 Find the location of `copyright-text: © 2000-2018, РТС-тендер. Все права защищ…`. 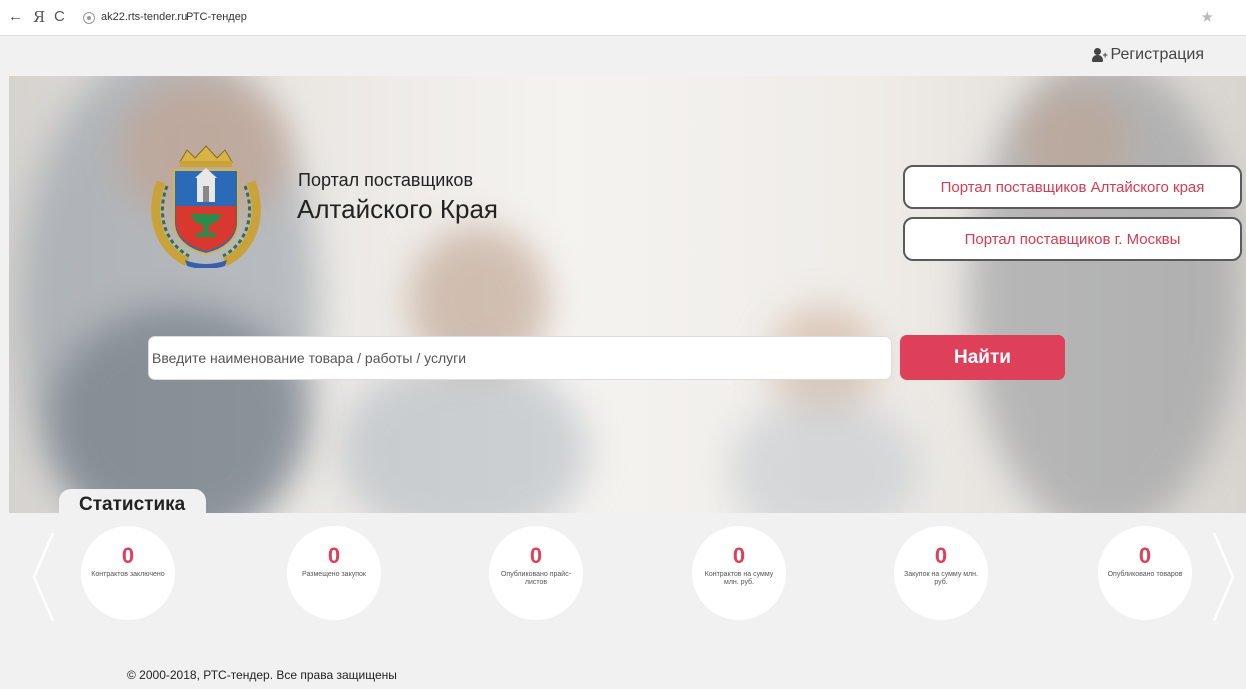

copyright-text: © 2000-2018, РТС-тендер. Все права защищ… is located at coordinates (262, 675).